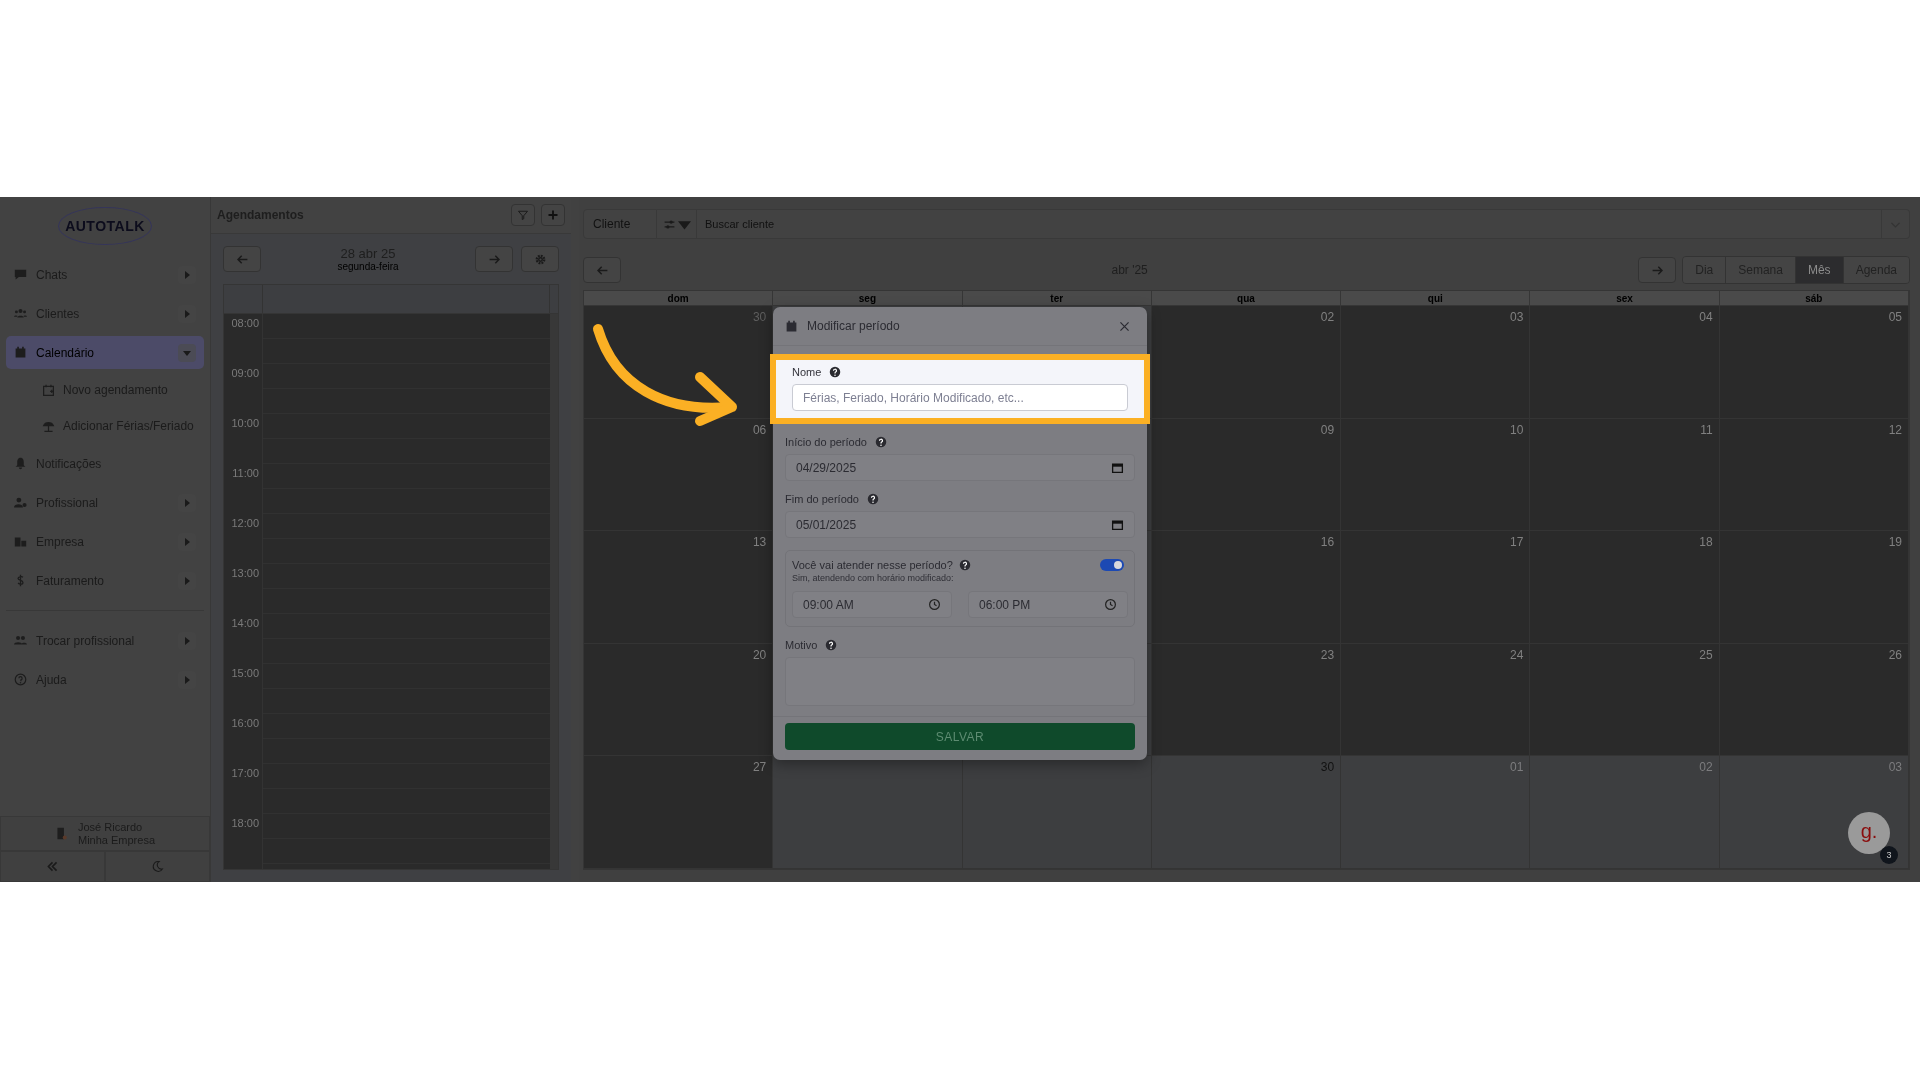 The height and width of the screenshot is (1080, 1920). I want to click on day-cell: 27, so click(679, 812).